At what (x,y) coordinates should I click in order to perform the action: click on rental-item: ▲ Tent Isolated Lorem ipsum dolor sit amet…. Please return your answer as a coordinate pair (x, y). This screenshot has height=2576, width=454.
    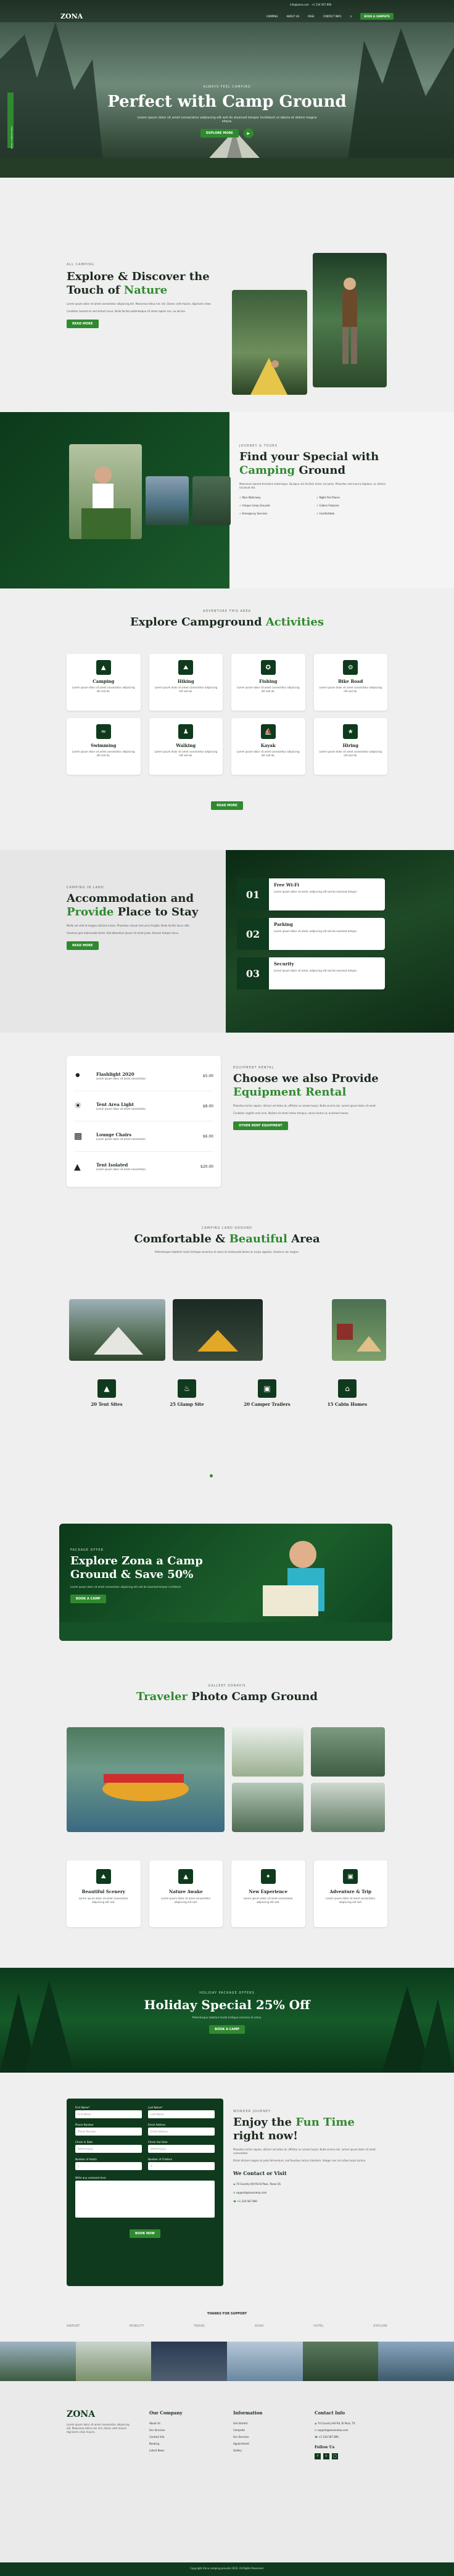
    Looking at the image, I should click on (143, 1167).